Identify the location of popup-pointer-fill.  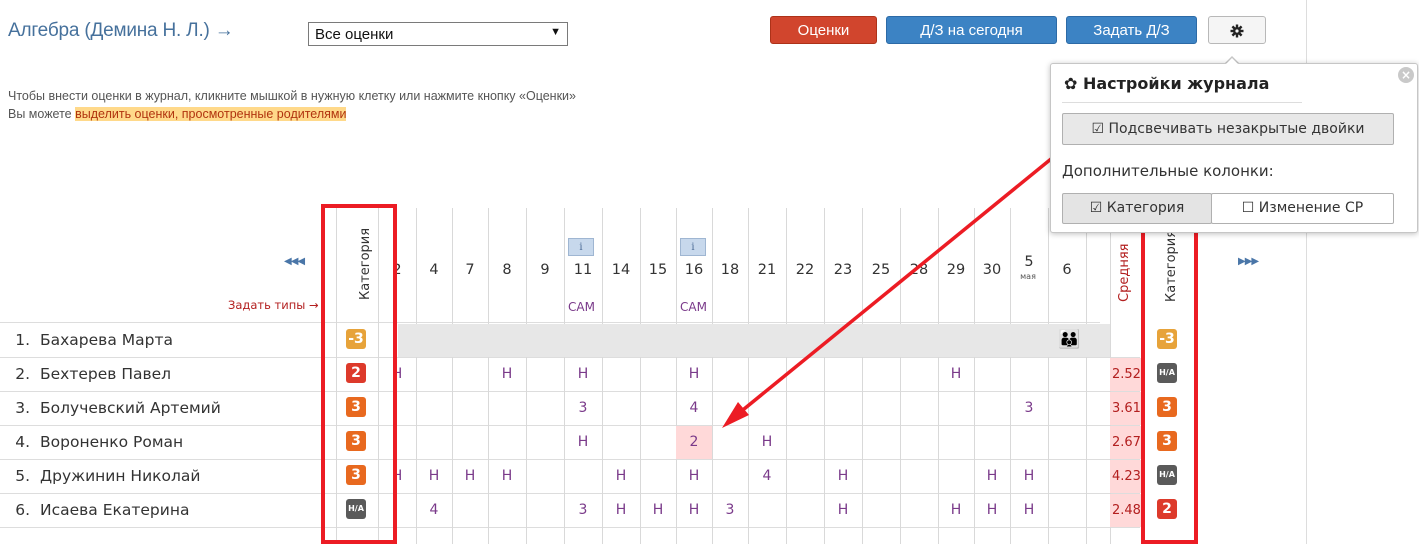
(1232, 61).